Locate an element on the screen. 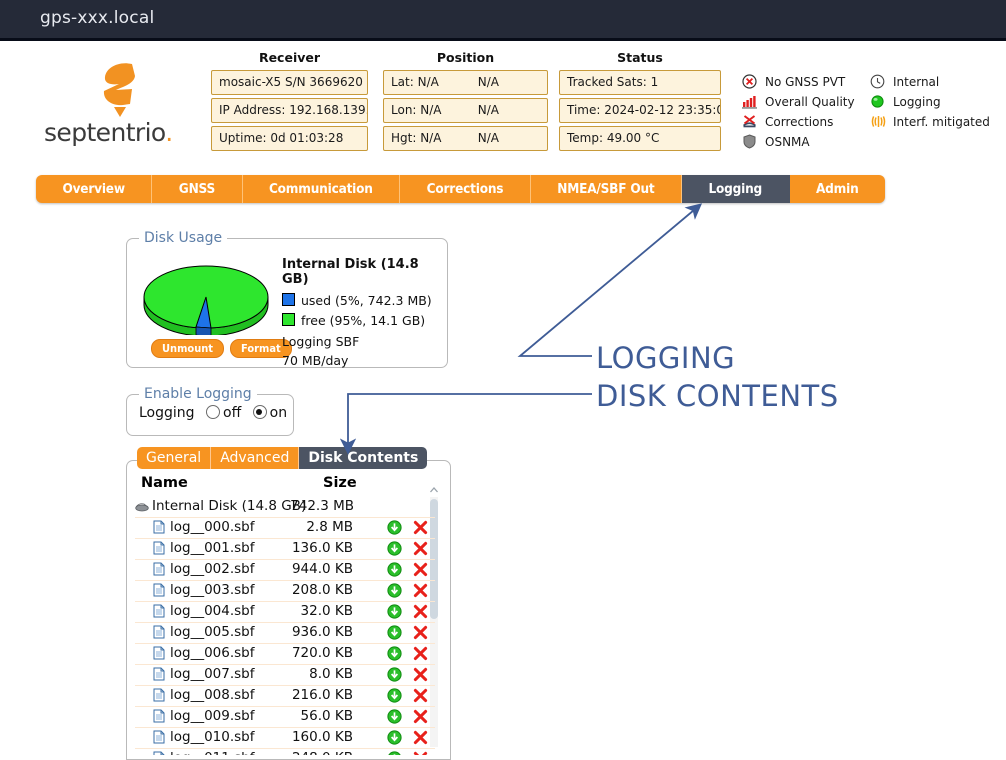 This screenshot has width=1006, height=760. clock-icon is located at coordinates (879, 82).